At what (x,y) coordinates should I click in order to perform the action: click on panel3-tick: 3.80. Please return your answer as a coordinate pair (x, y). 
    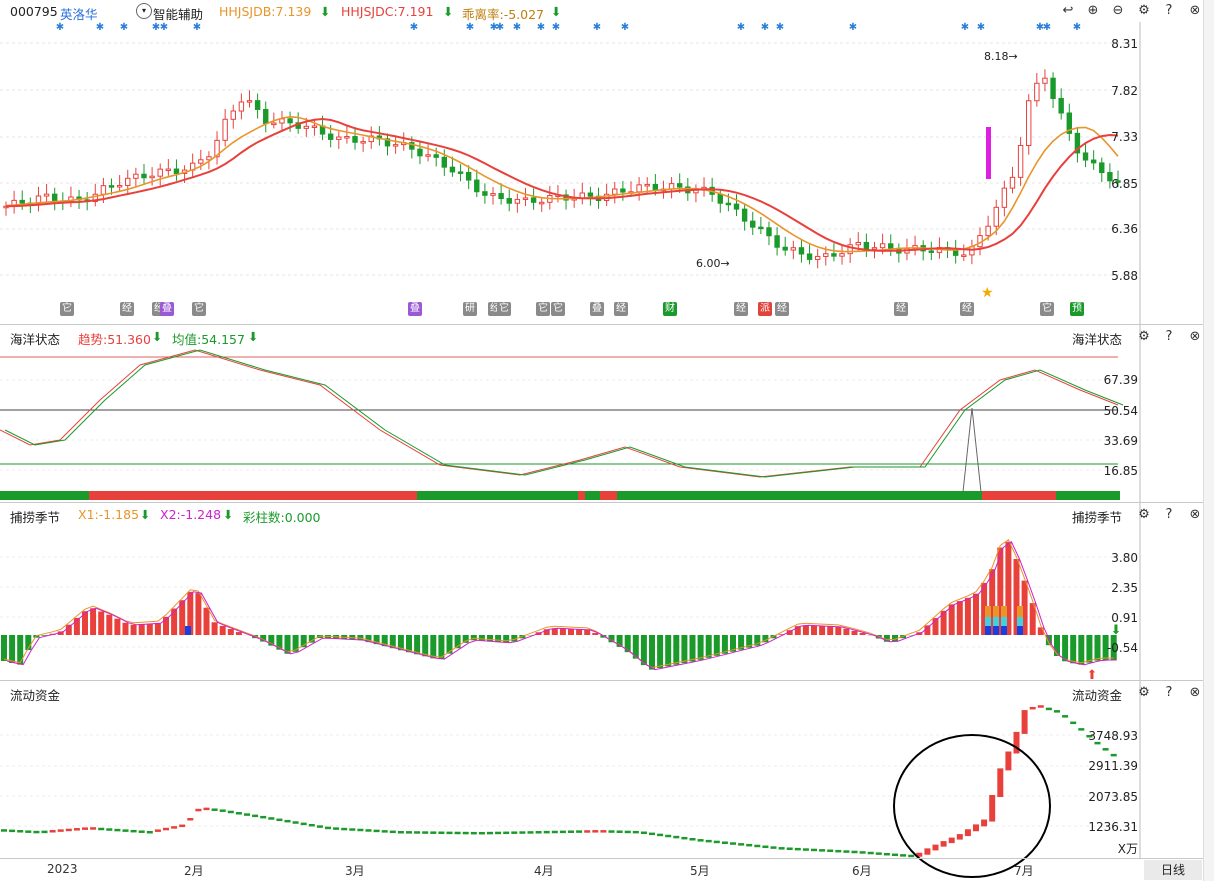
    Looking at the image, I should click on (1124, 558).